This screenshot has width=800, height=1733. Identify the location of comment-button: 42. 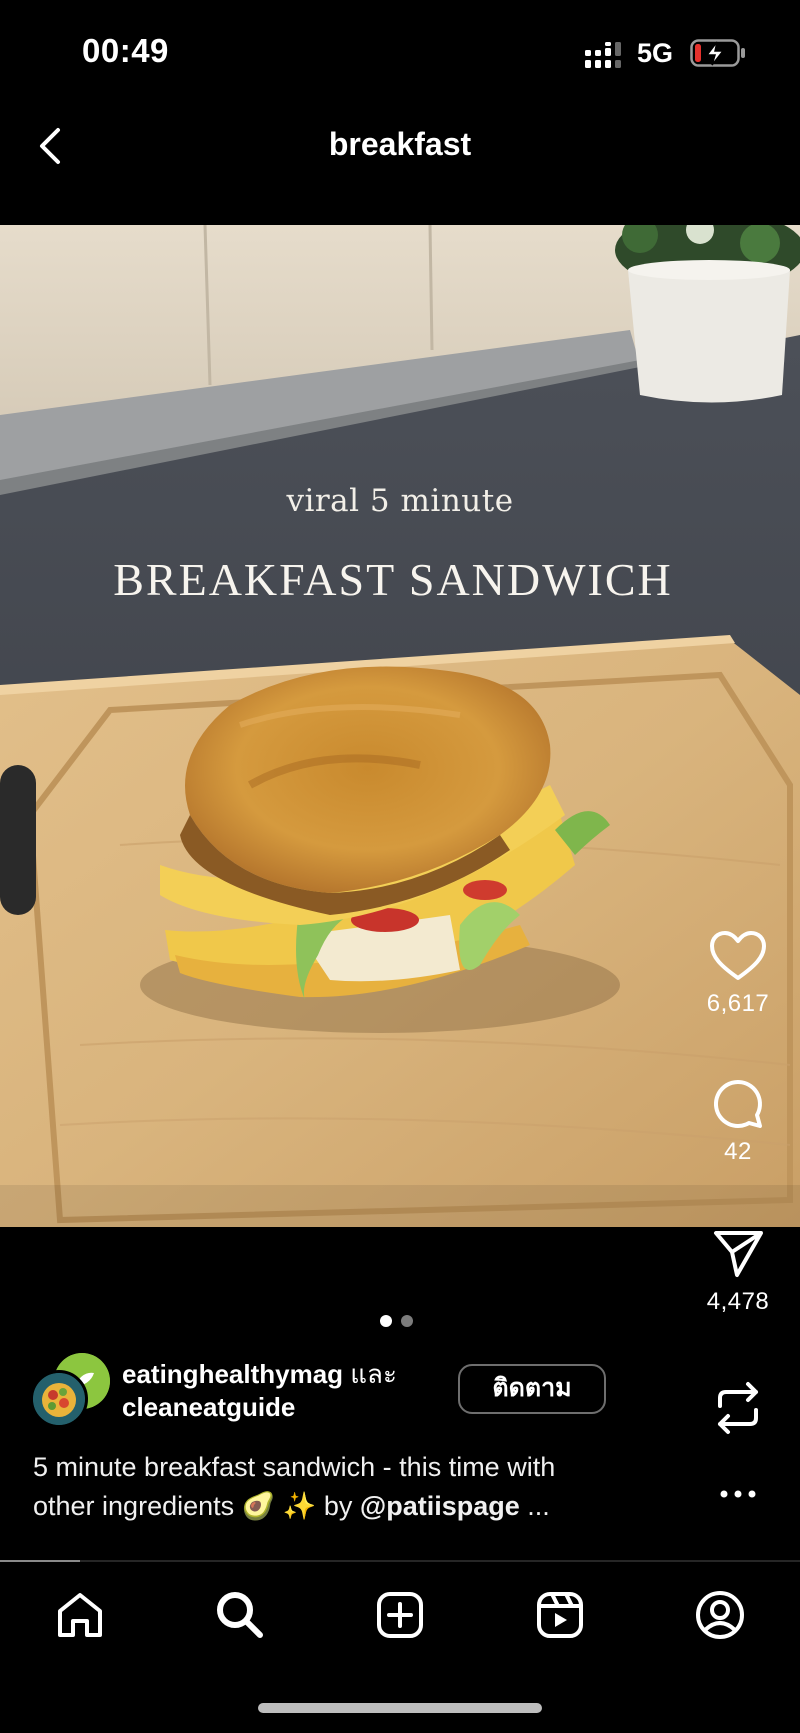
(738, 1122).